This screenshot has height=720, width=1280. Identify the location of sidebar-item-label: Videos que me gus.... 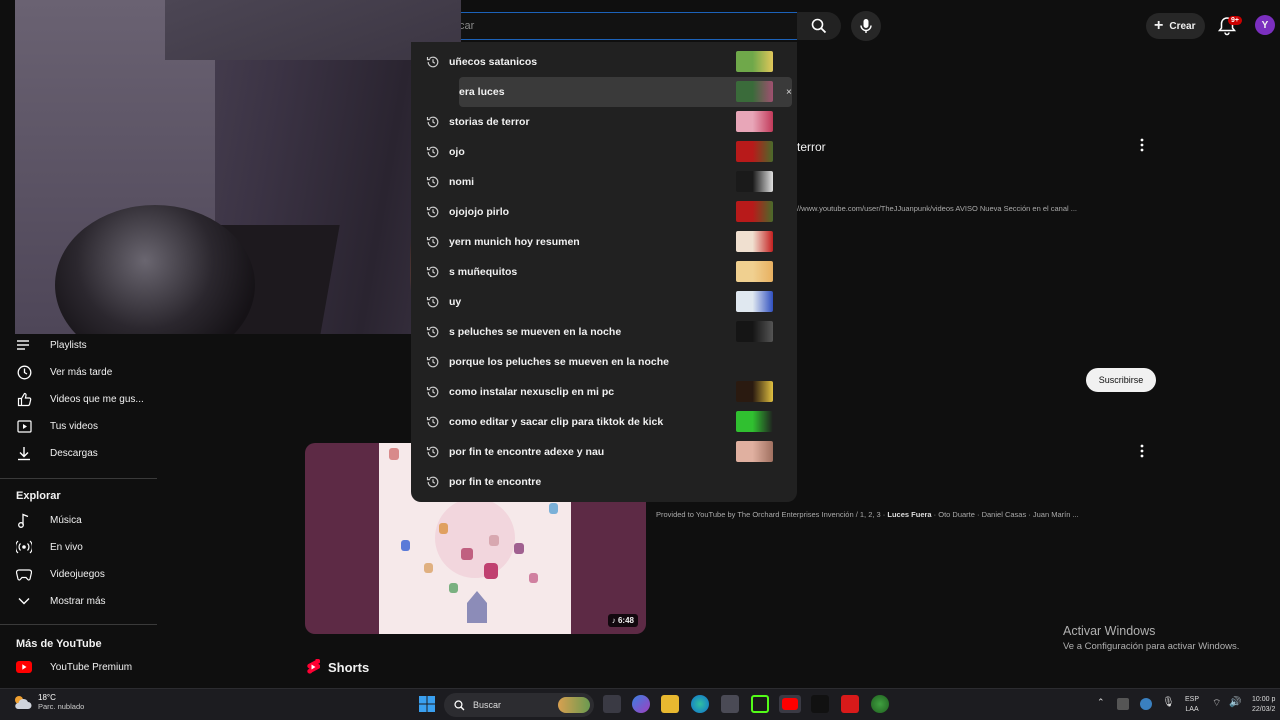
(97, 399).